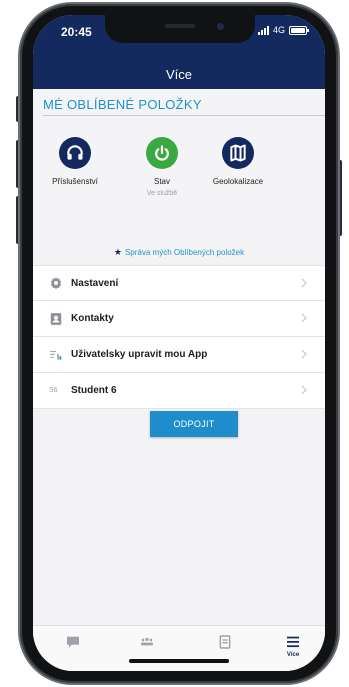  I want to click on status-indicators: 4G, so click(283, 30).